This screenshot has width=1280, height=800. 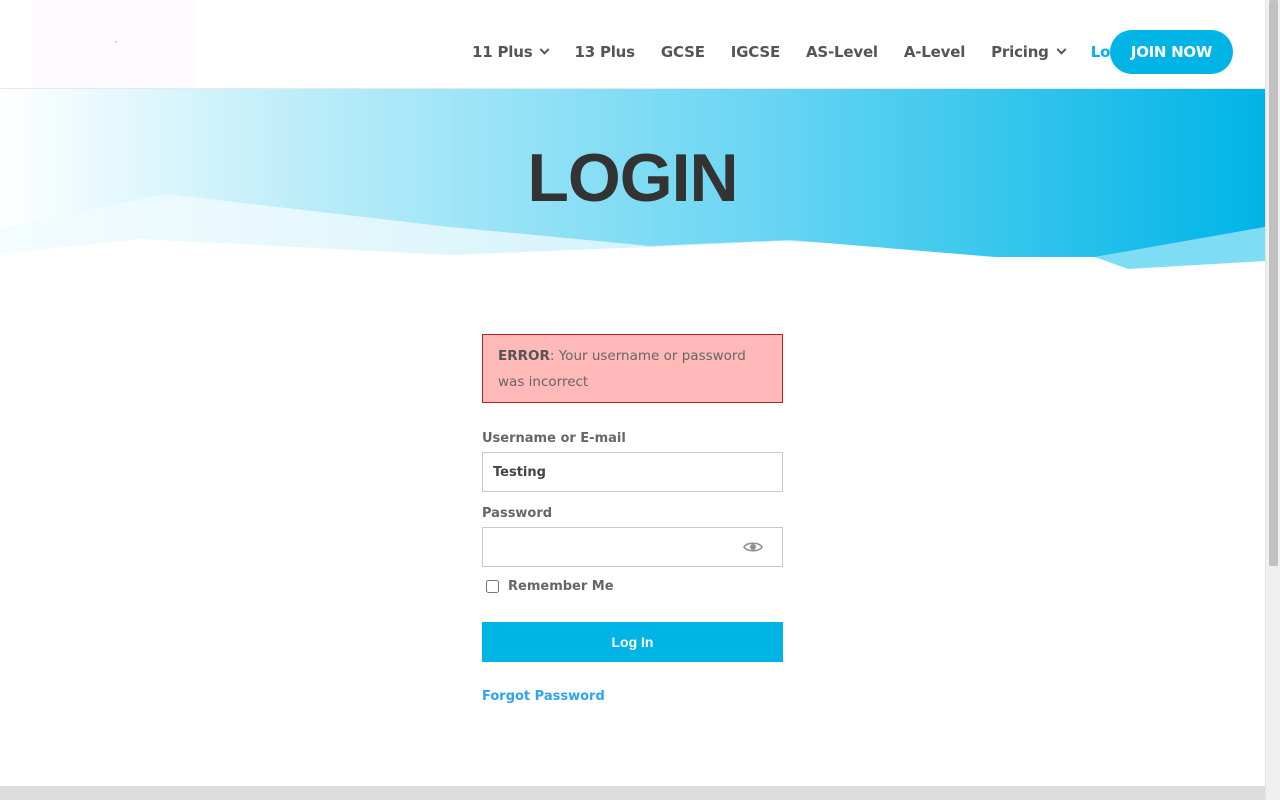 What do you see at coordinates (1171, 52) in the screenshot?
I see `join-now-button: JOIN NOW` at bounding box center [1171, 52].